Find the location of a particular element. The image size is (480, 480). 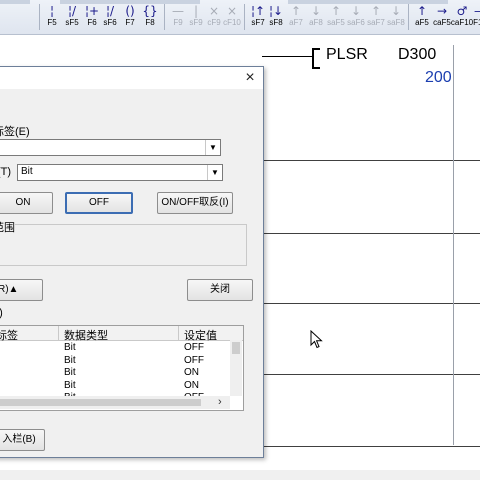

column-header-set-value: 设定值 is located at coordinates (200, 335).